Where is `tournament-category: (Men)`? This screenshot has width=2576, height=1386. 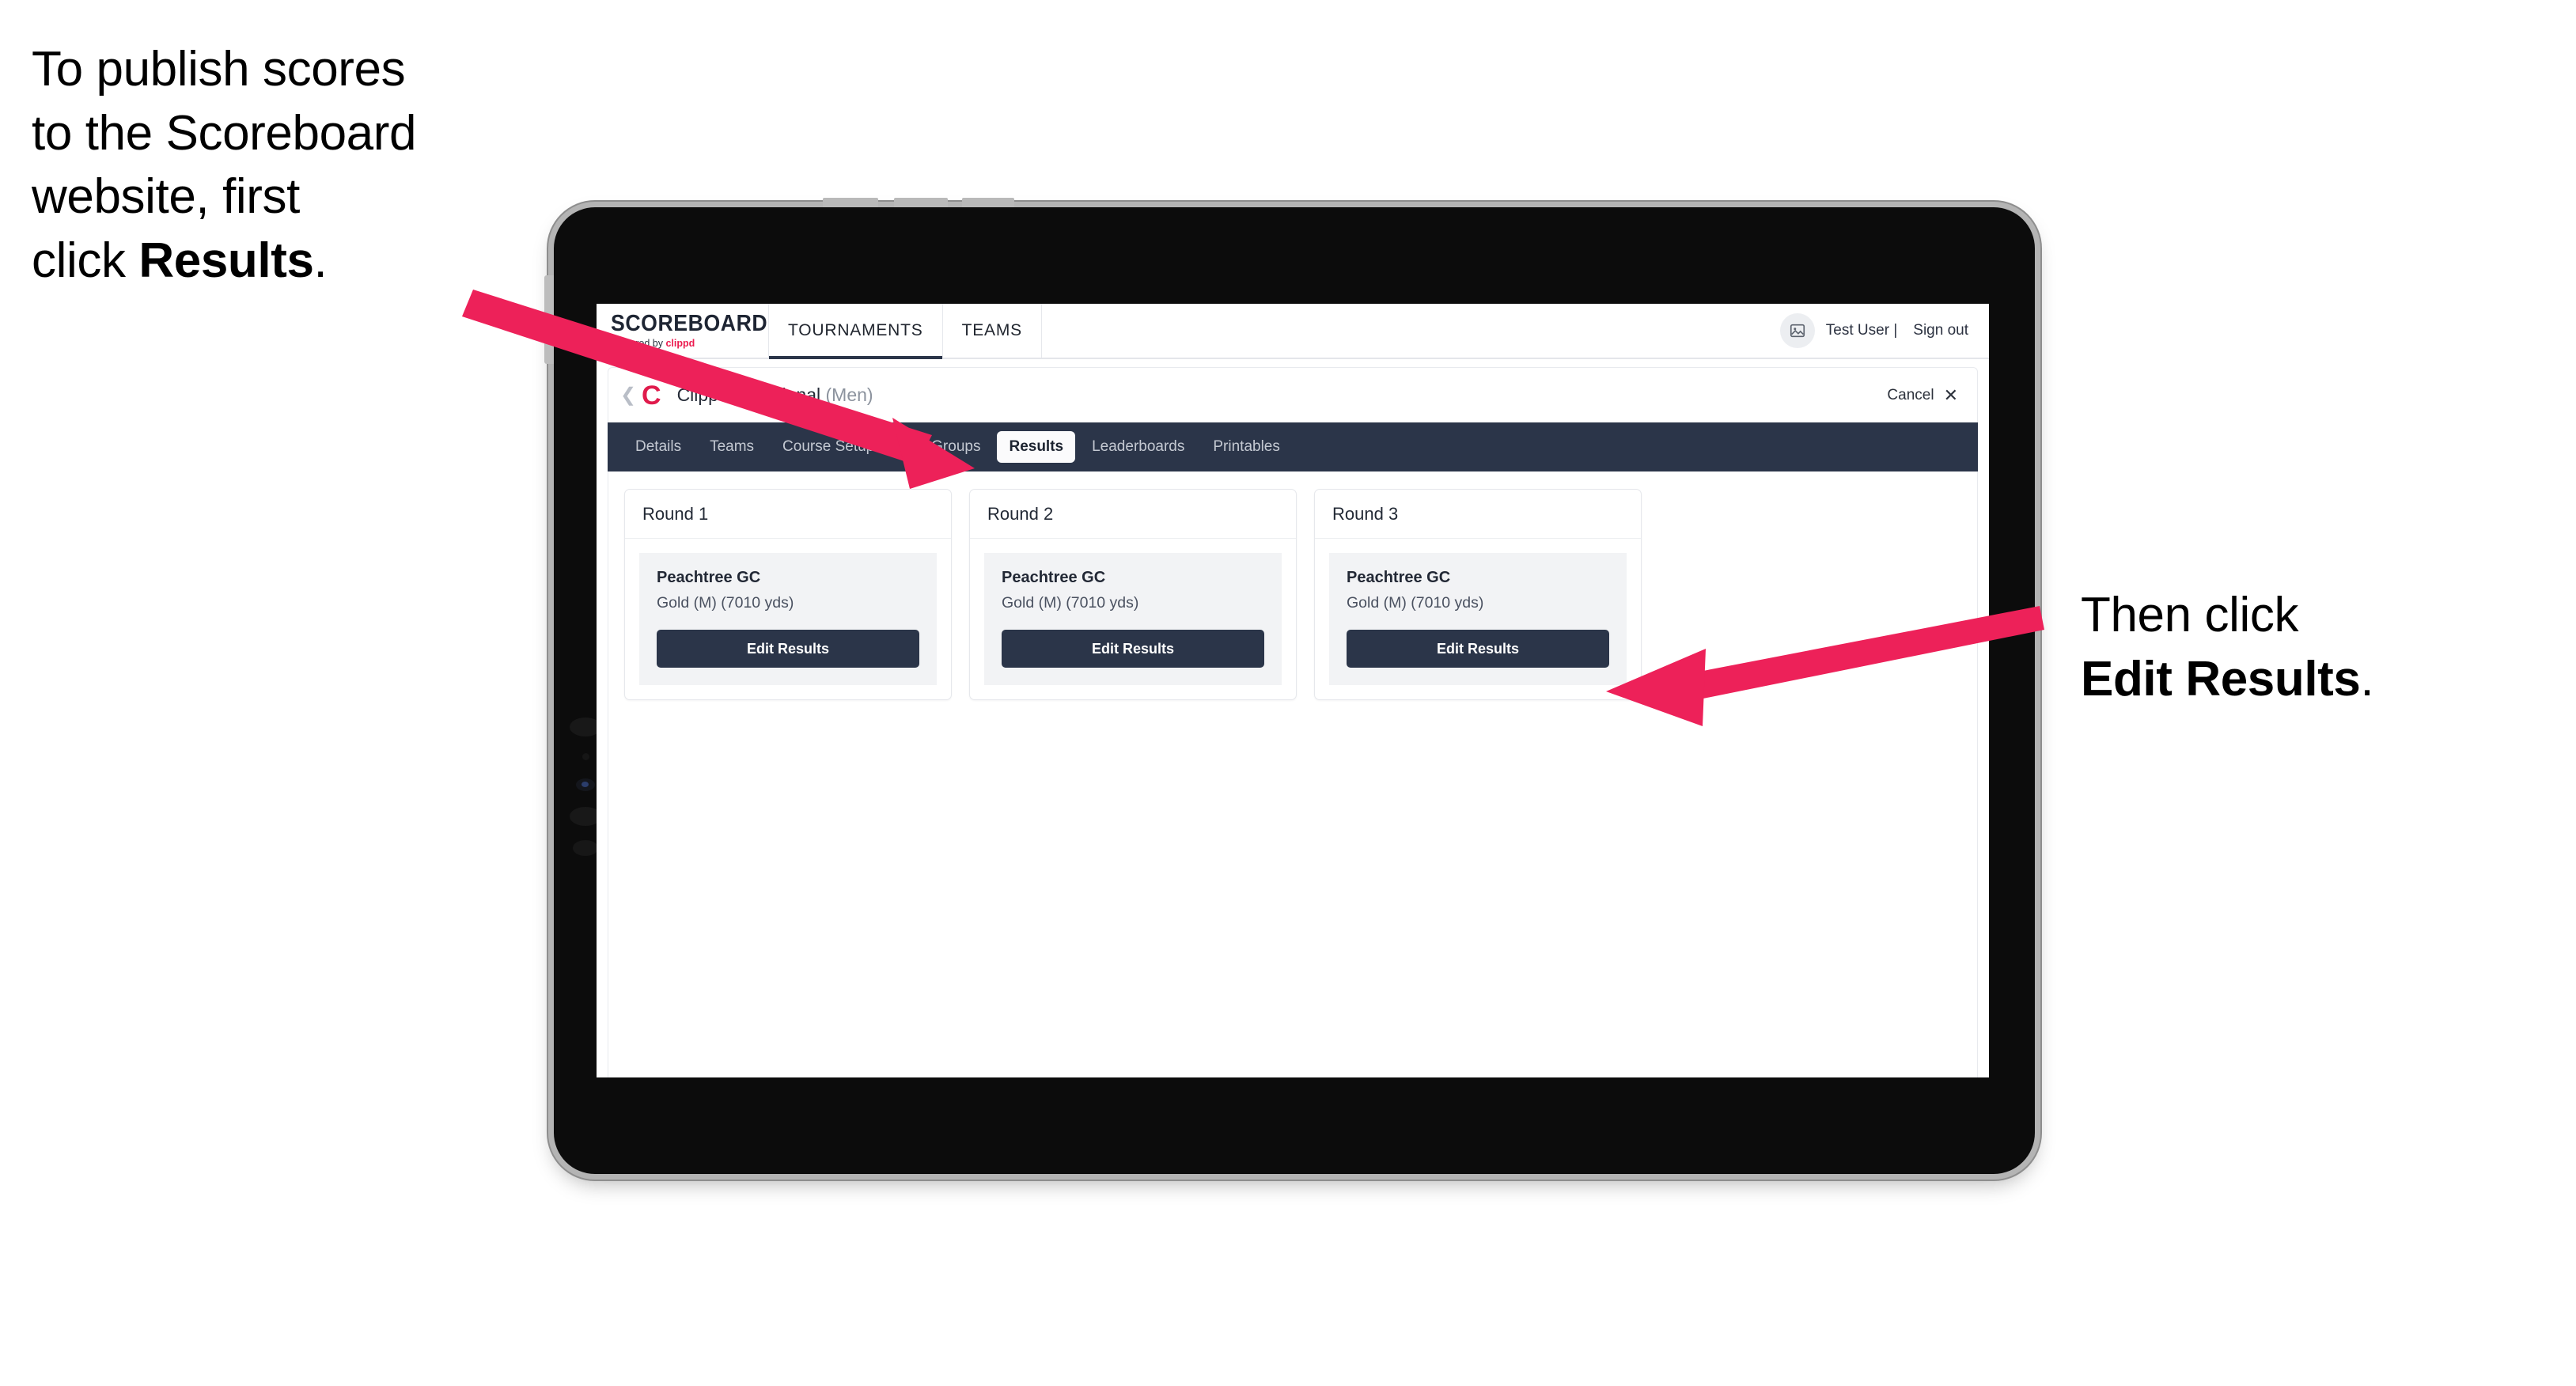
tournament-category: (Men) is located at coordinates (846, 395).